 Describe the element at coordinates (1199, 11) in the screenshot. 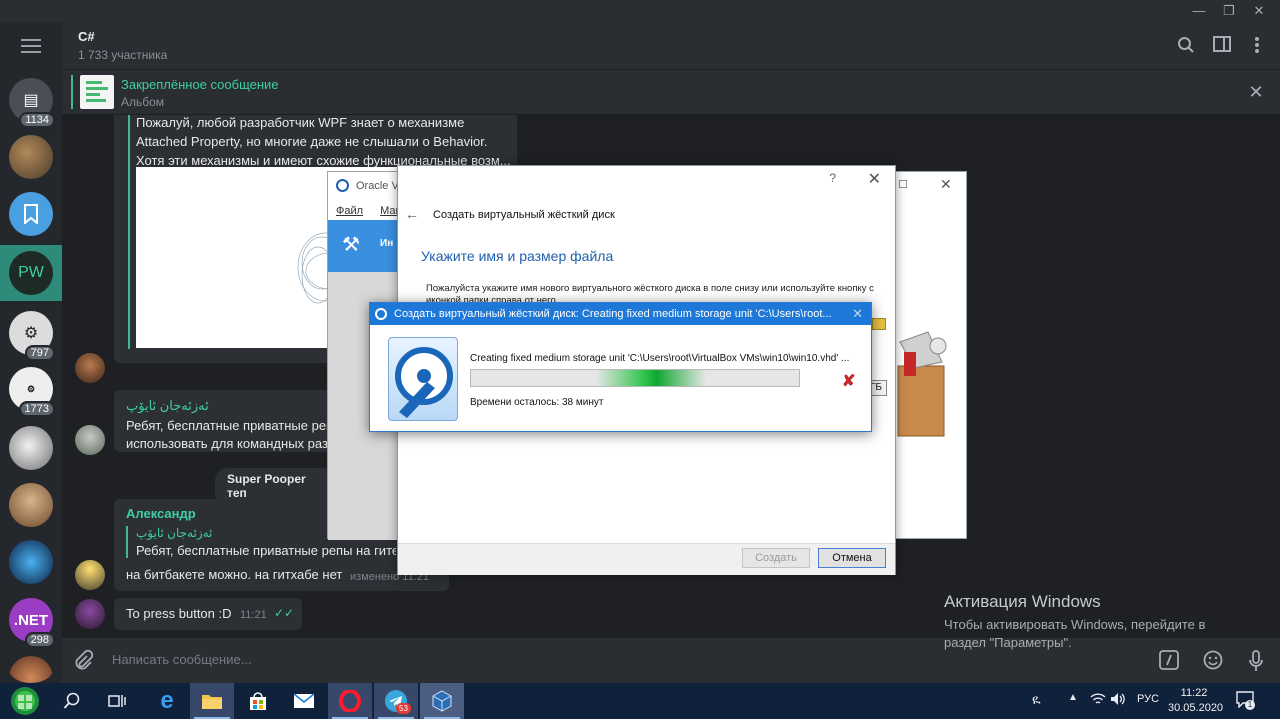

I see `minimize-button: —` at that location.